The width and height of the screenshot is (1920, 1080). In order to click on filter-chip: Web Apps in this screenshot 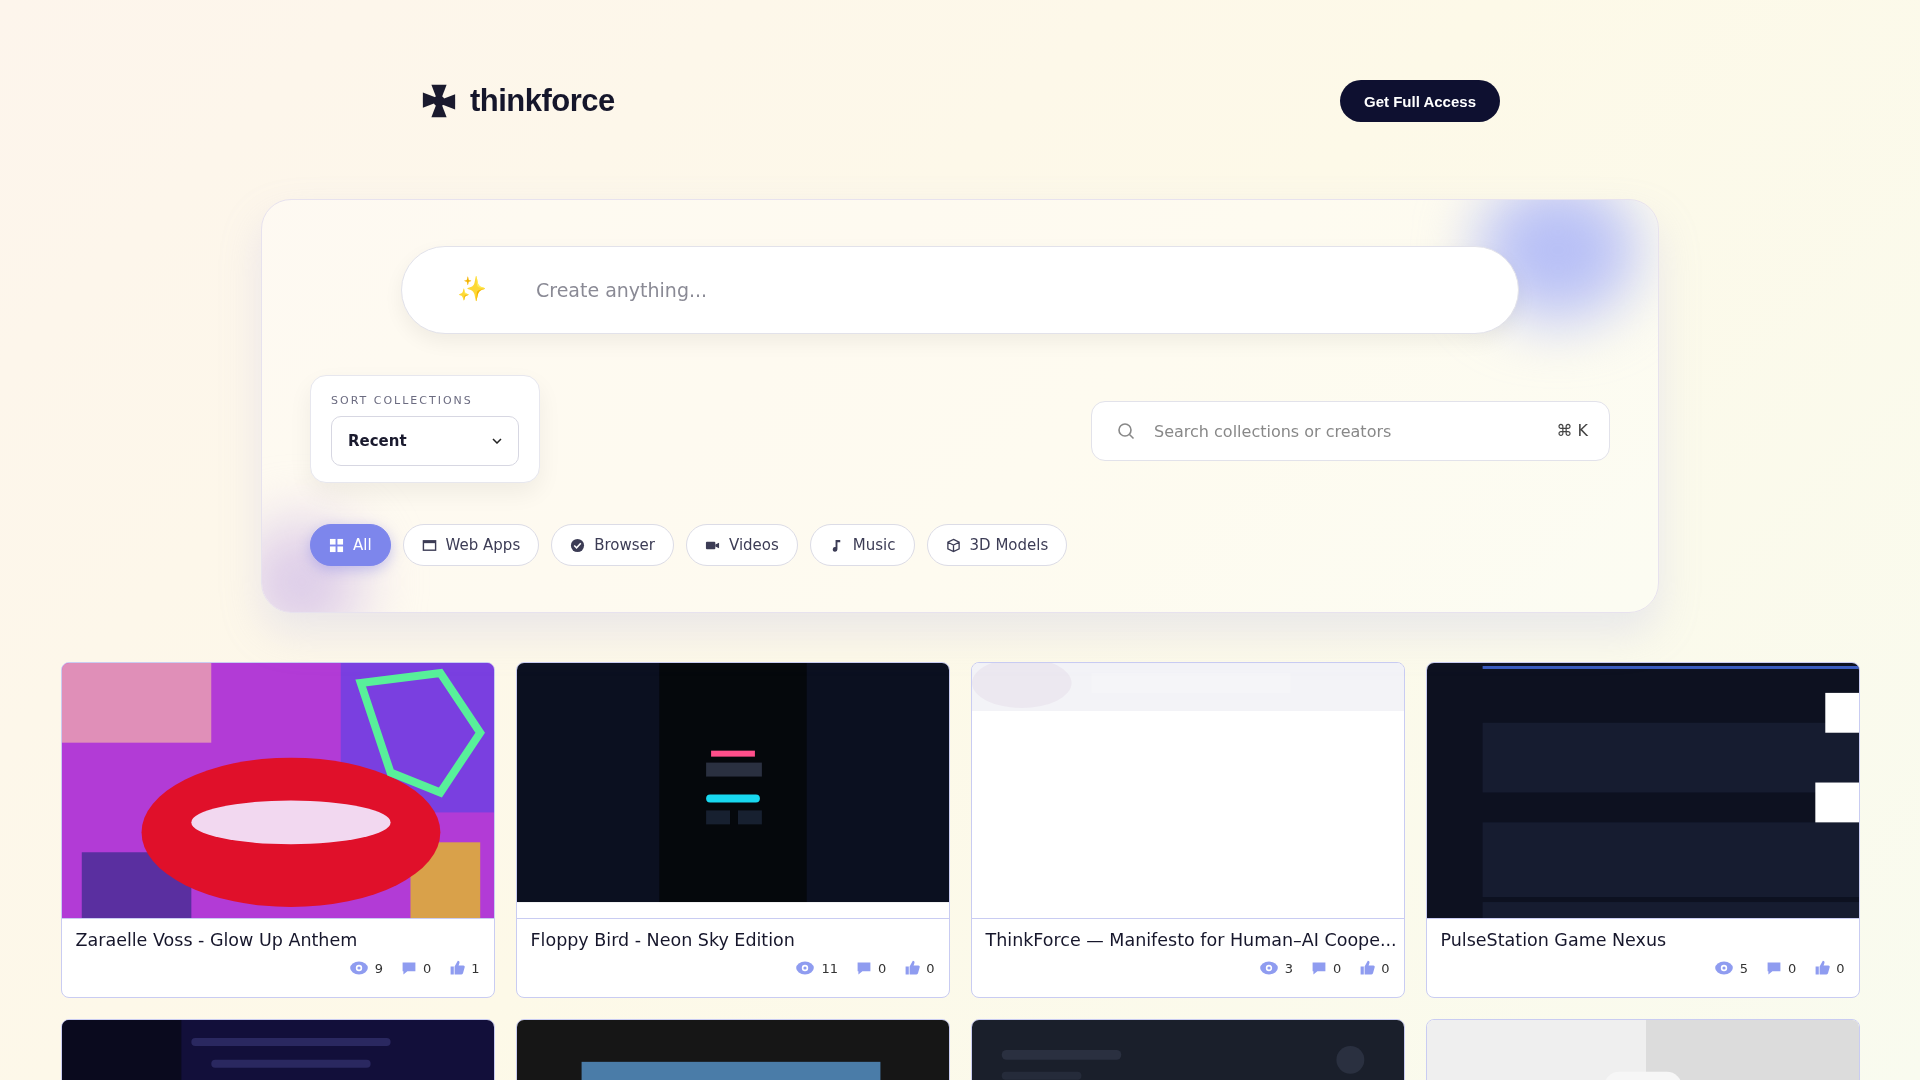, I will do `click(471, 545)`.